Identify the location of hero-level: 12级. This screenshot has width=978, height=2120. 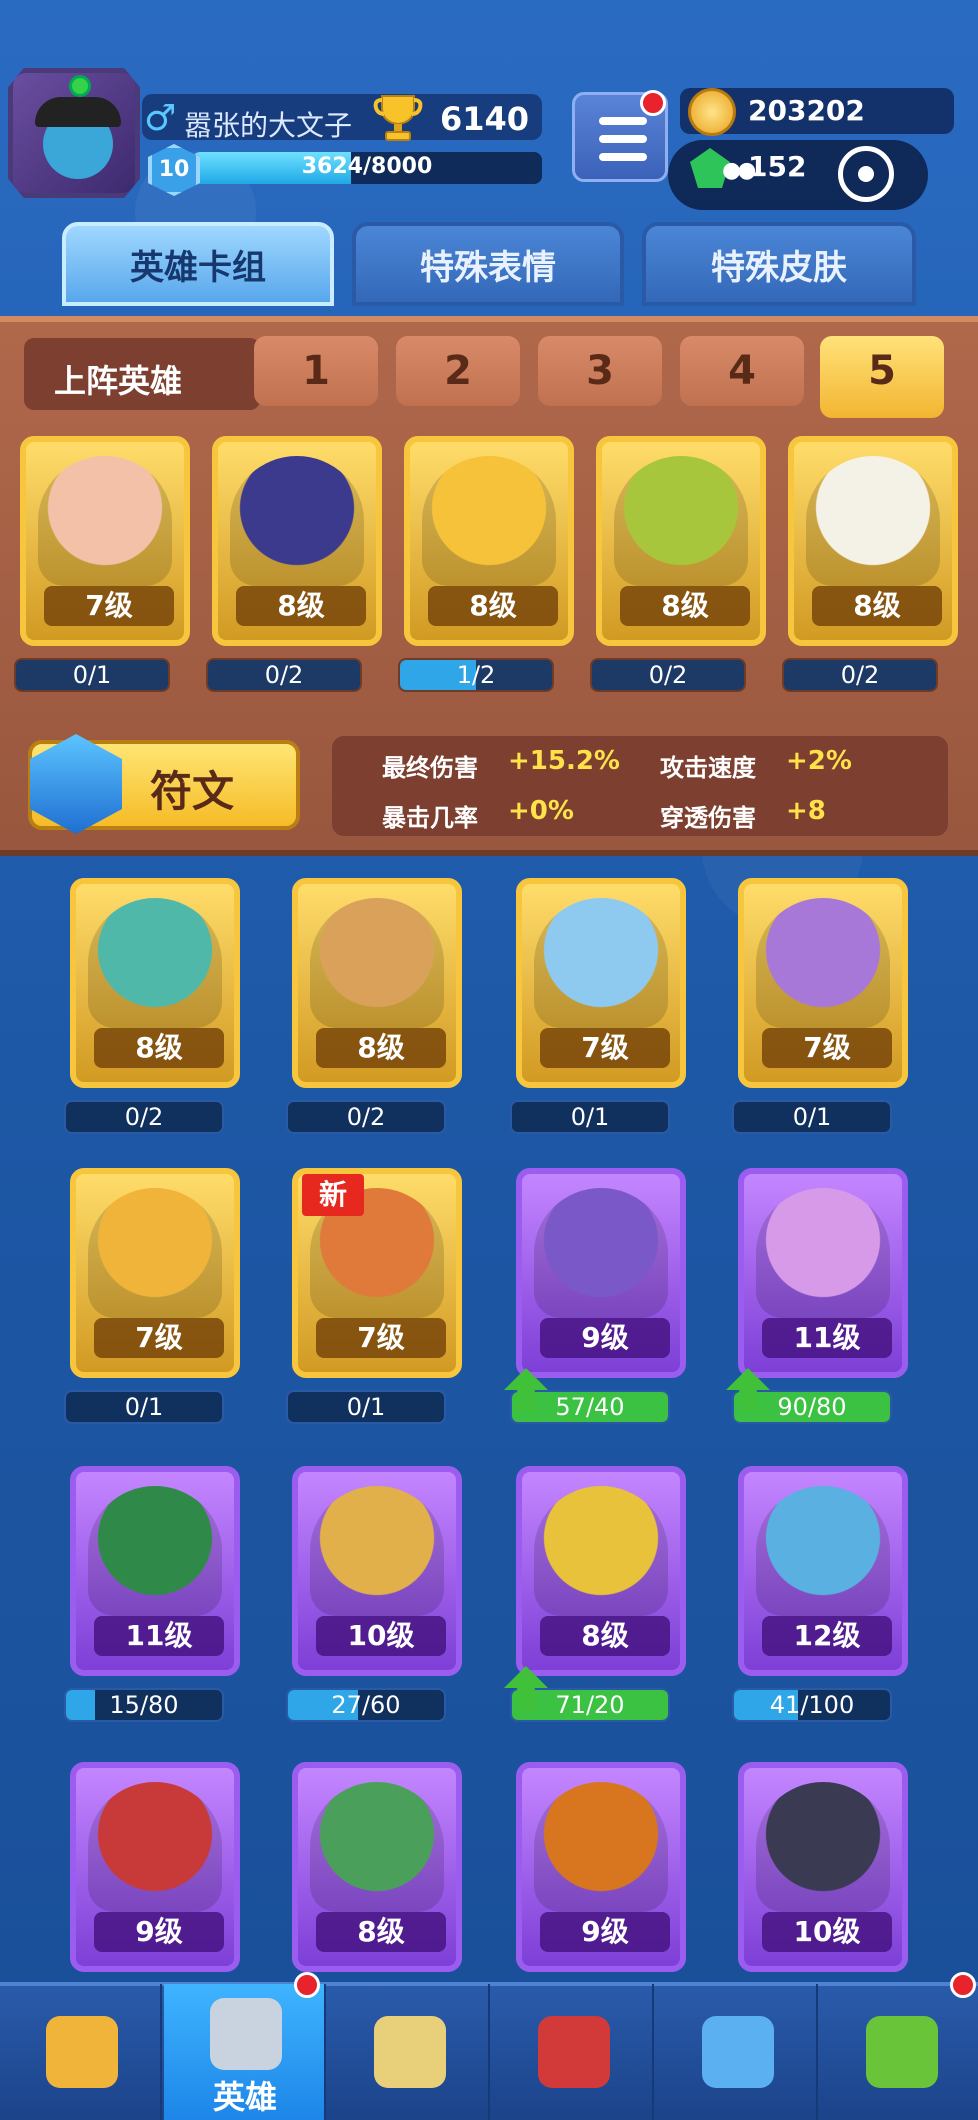
(827, 1636).